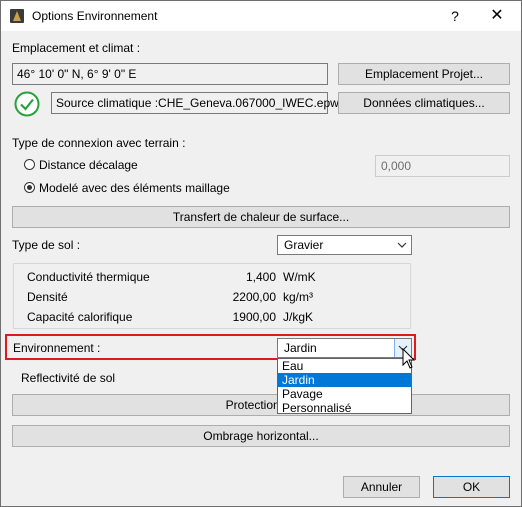  What do you see at coordinates (29, 164) in the screenshot?
I see `offset-distance-radio` at bounding box center [29, 164].